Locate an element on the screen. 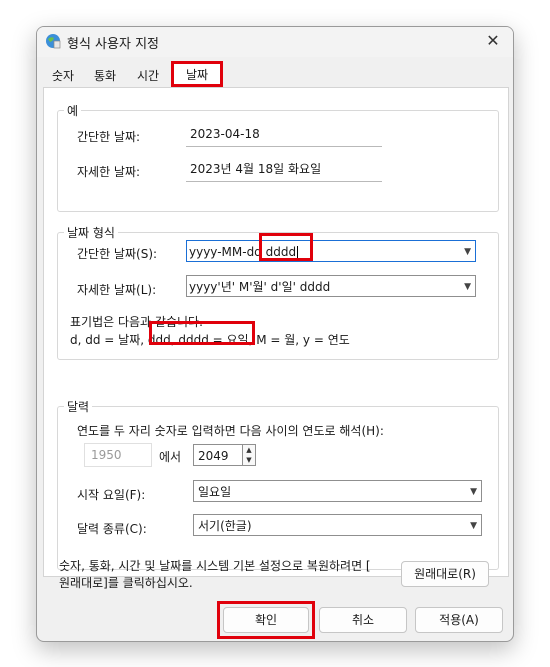 Image resolution: width=550 pixels, height=667 pixels. date-format-group-title: 날짜 형식 is located at coordinates (91, 232).